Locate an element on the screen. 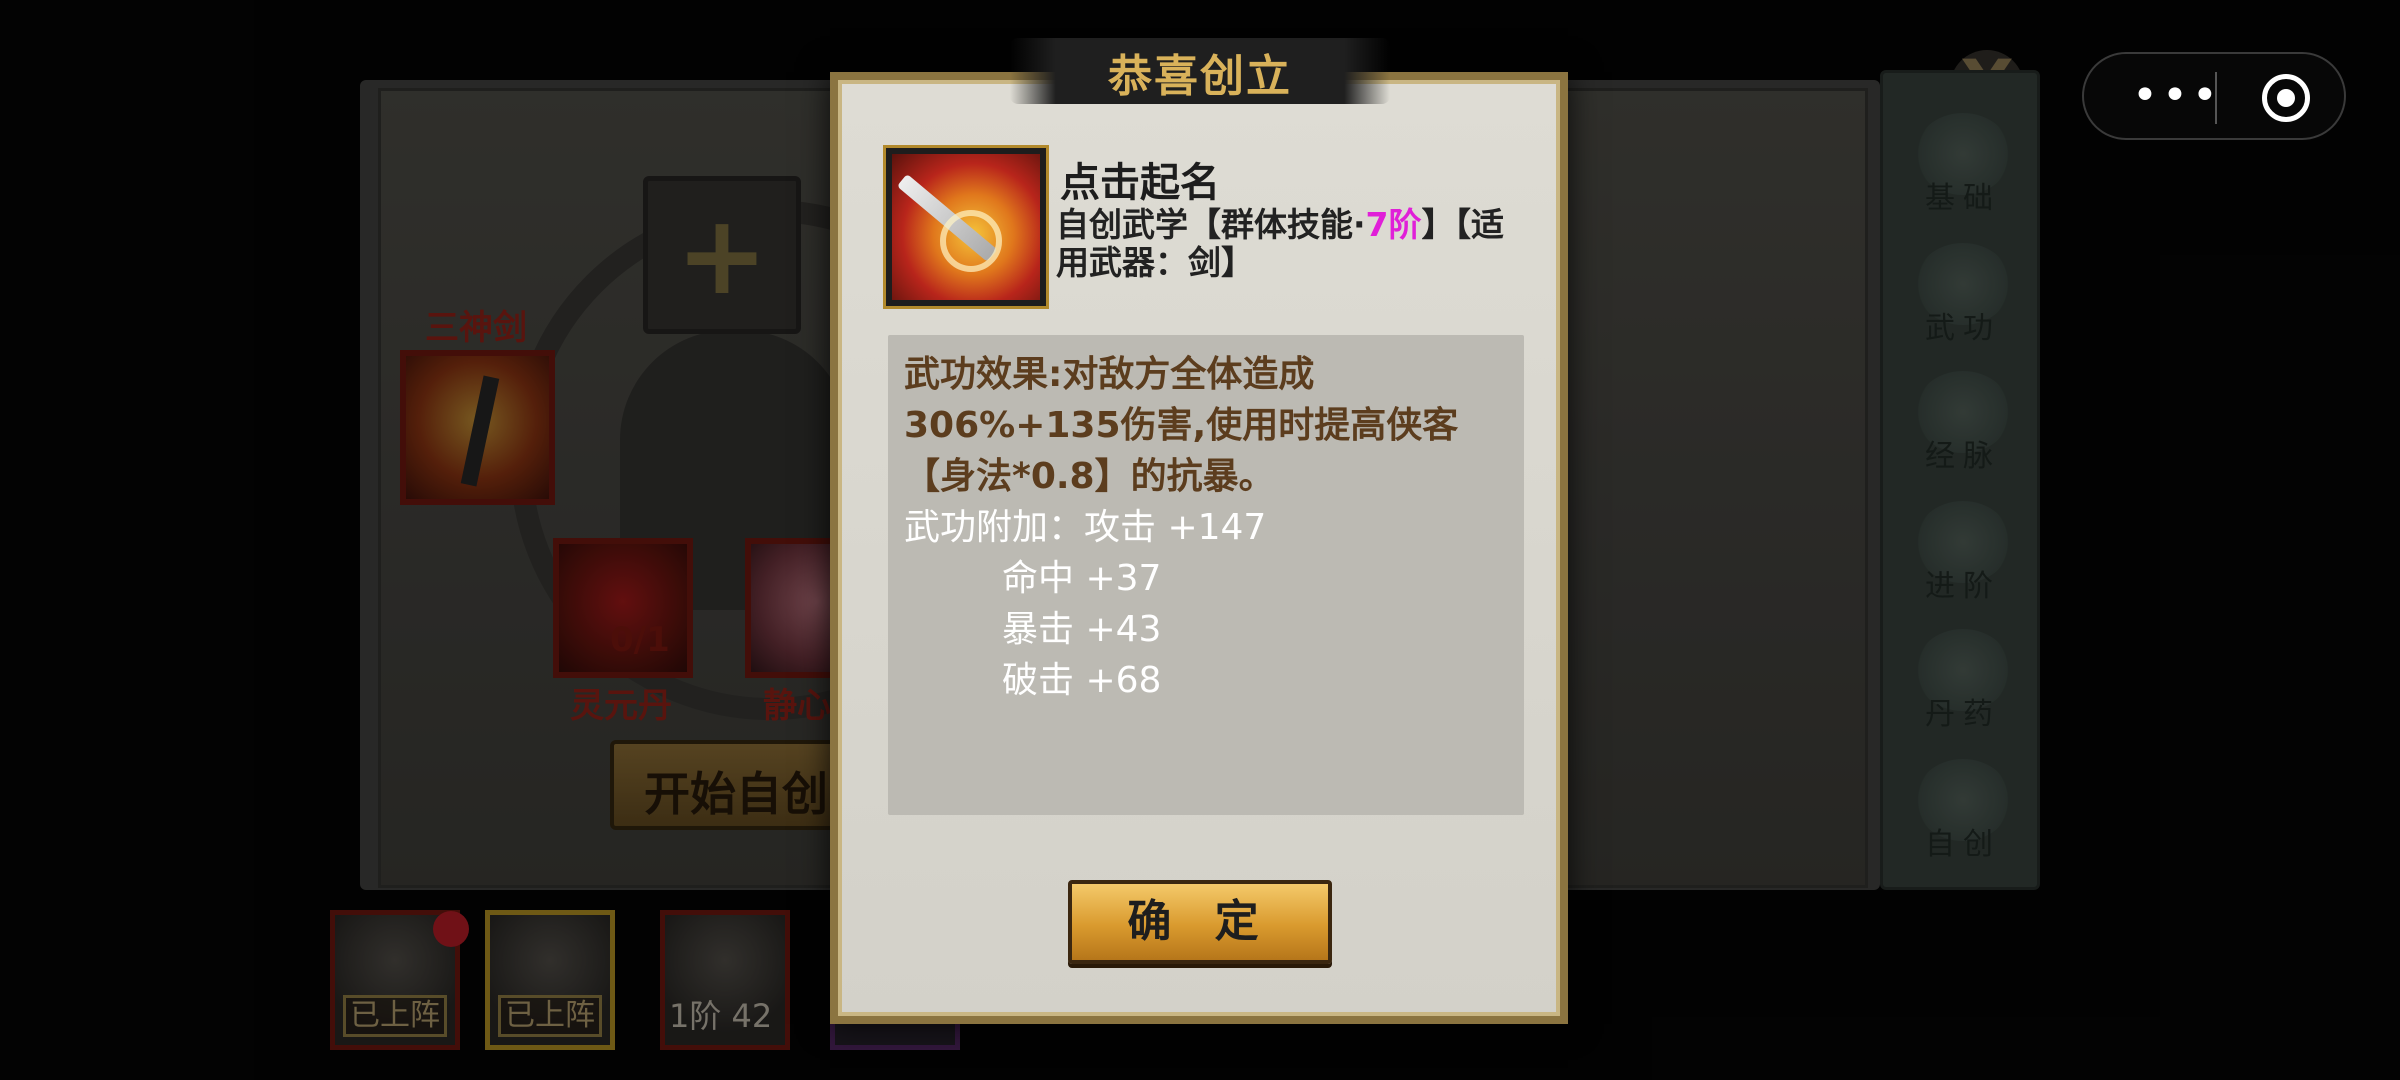  skill-sword-icon is located at coordinates (966, 227).